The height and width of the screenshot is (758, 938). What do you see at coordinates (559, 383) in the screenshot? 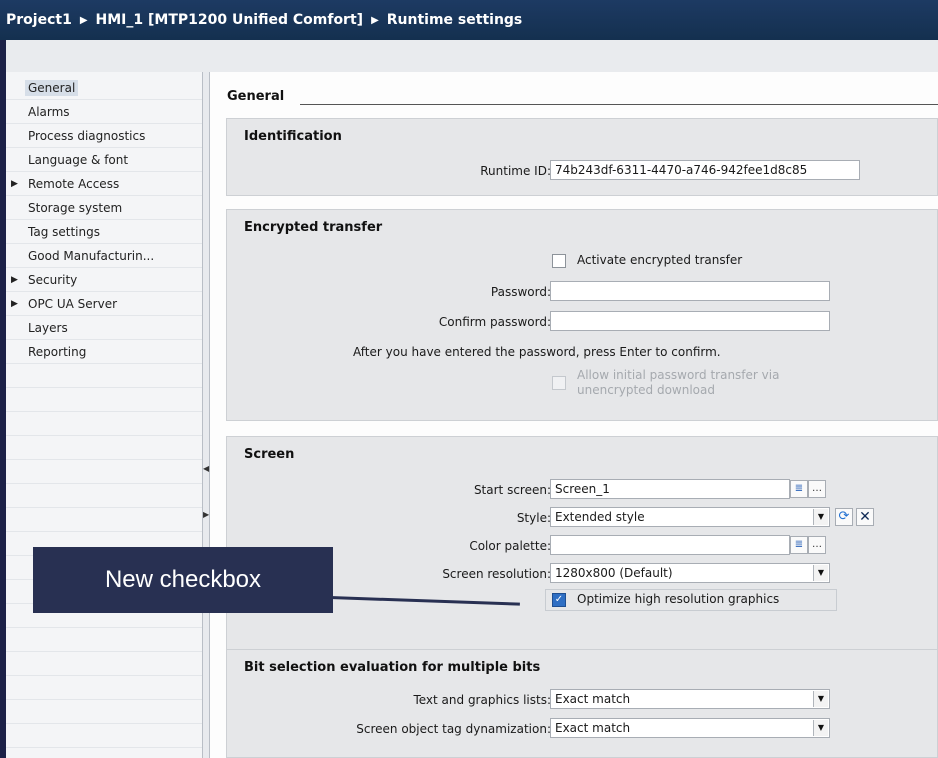
I see `allow-initial-transfer-checkbox` at bounding box center [559, 383].